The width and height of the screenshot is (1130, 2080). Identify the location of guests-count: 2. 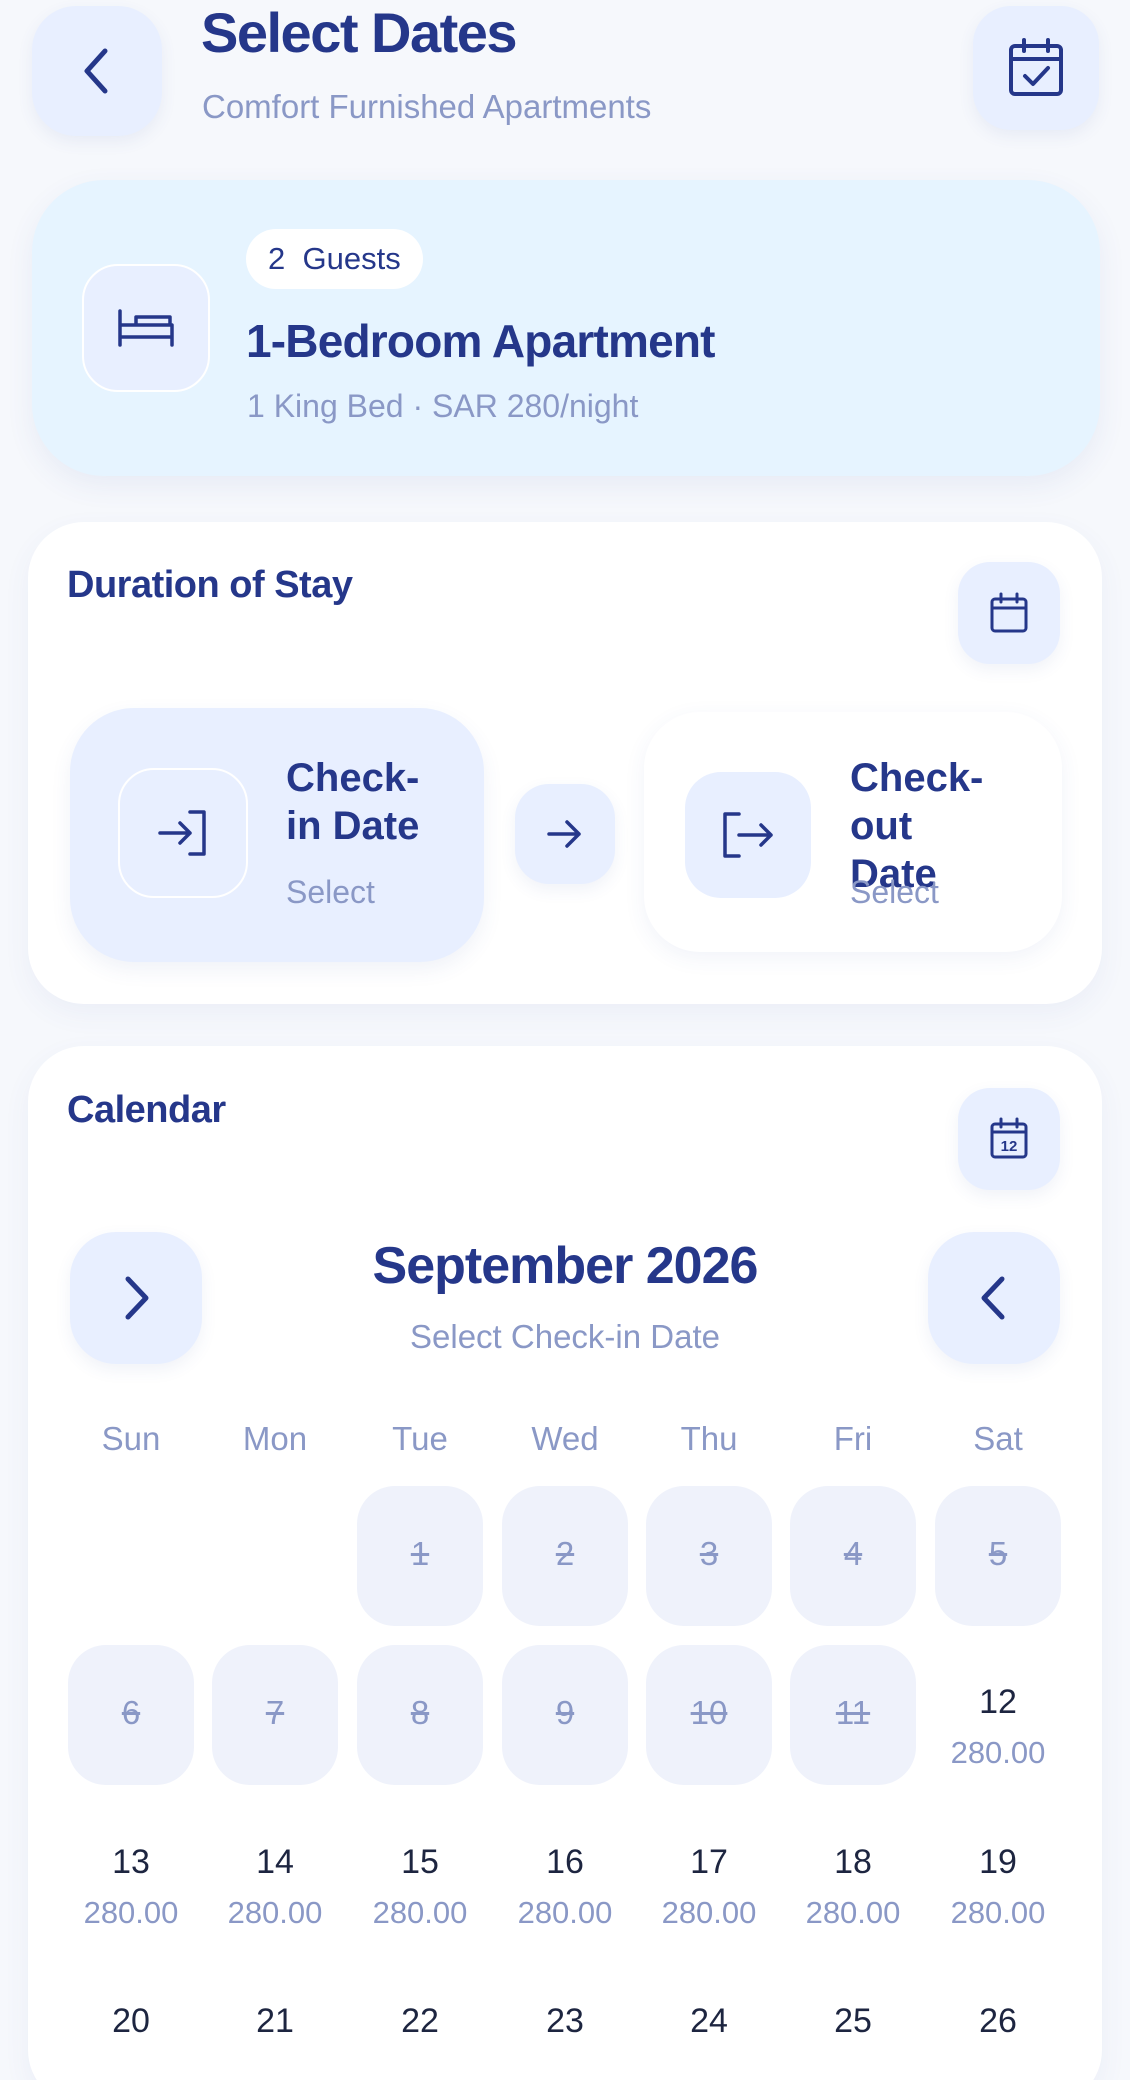
(277, 258).